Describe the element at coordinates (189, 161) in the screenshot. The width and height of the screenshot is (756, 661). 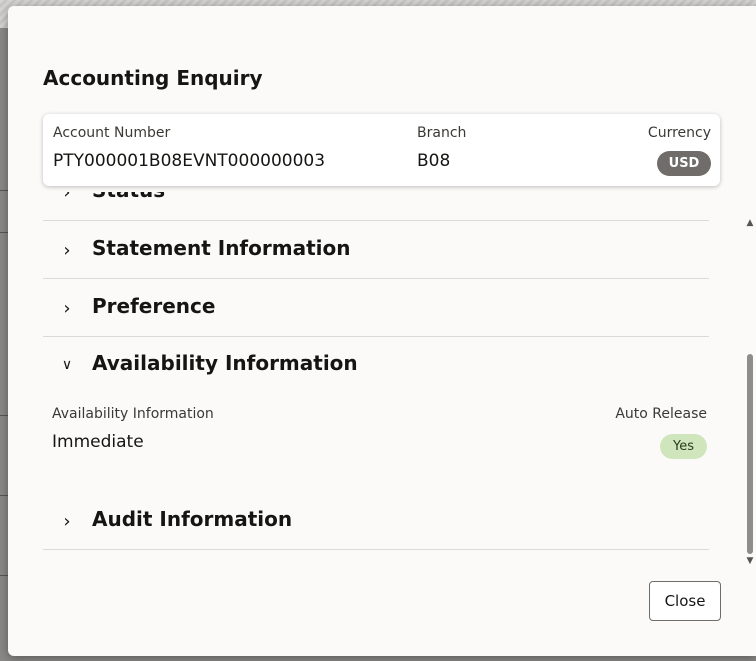
I see `account-number-value: PTY000001B08EVNT000000003` at that location.